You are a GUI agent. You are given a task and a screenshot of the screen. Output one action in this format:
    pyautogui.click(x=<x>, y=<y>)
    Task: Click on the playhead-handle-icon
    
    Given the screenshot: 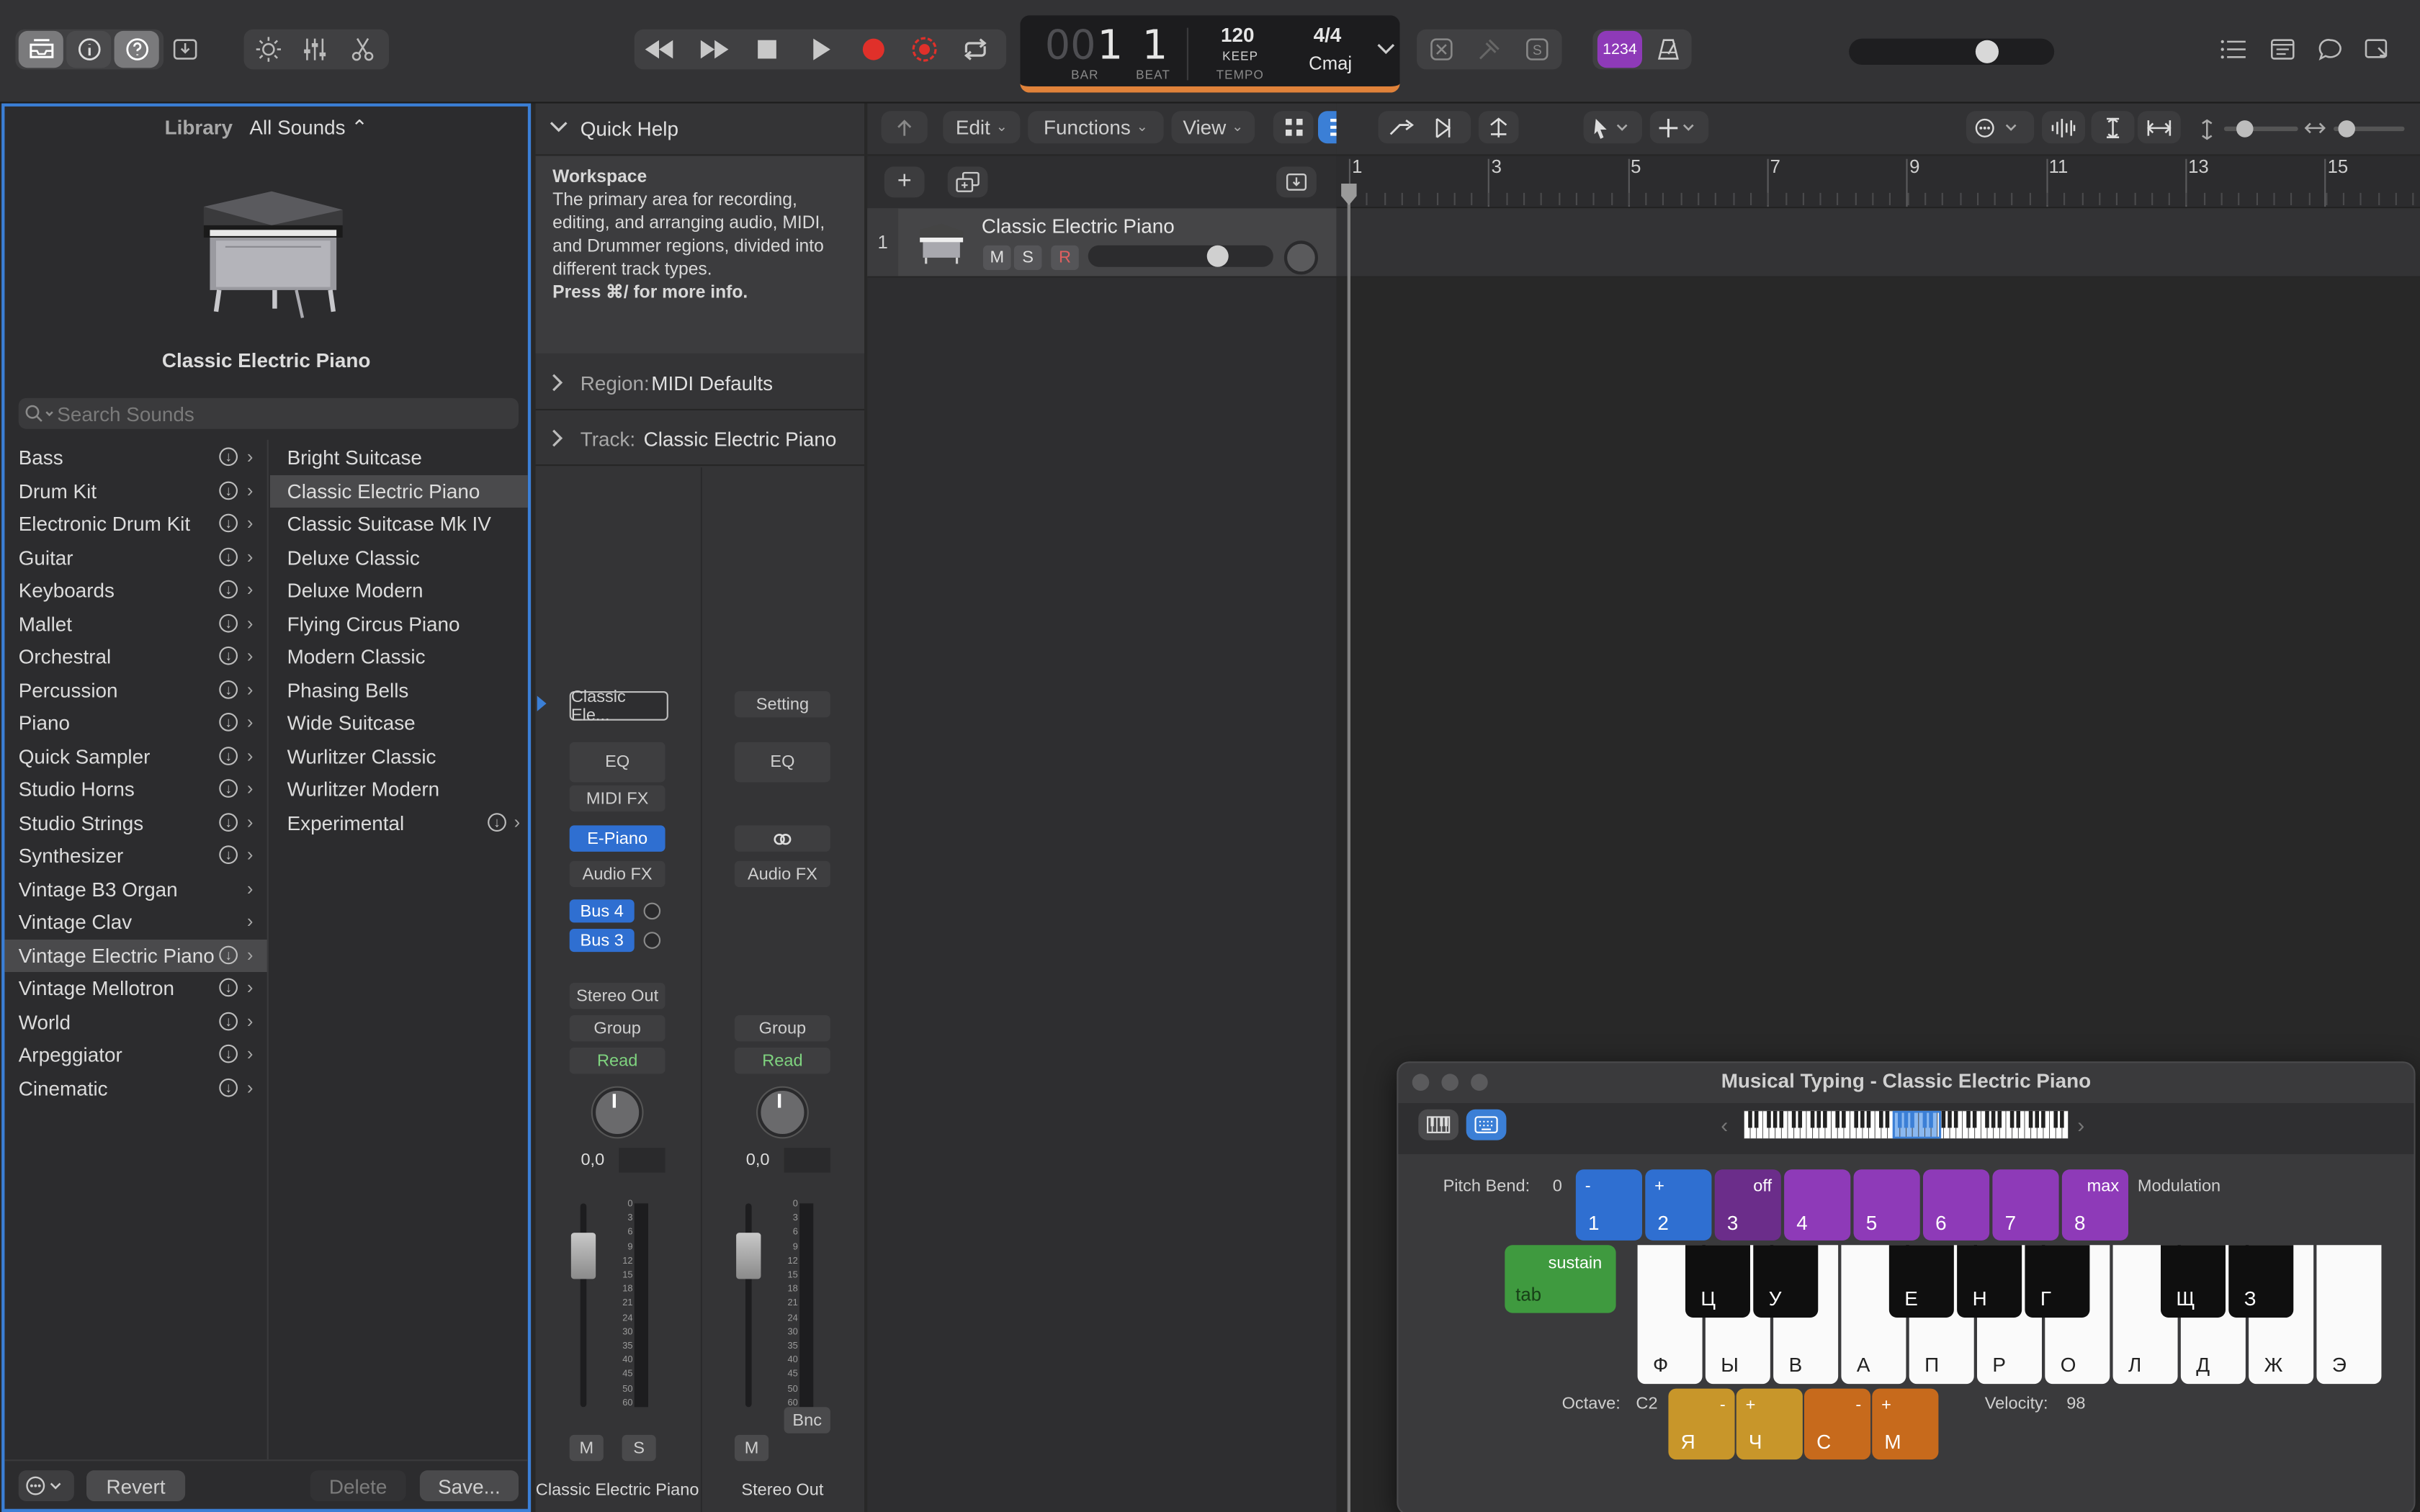 What is the action you would take?
    pyautogui.click(x=1349, y=194)
    